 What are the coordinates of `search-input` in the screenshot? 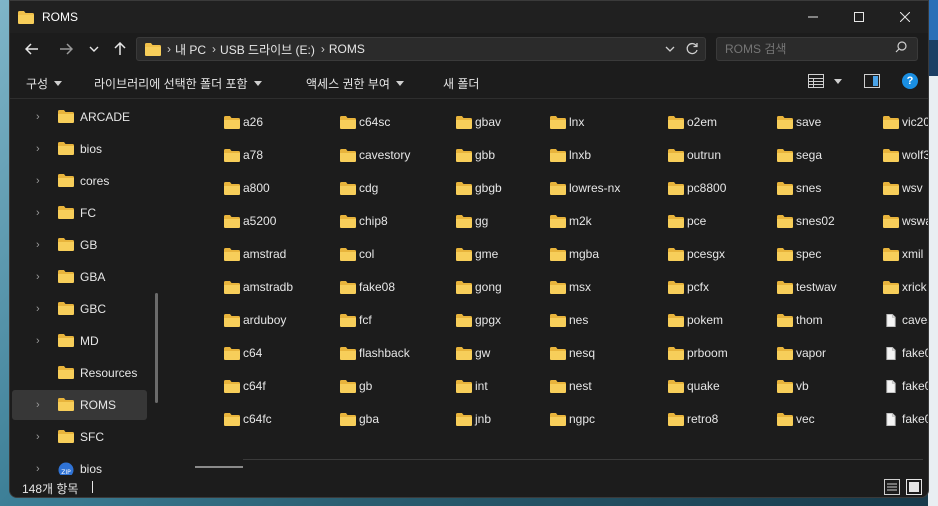 It's located at (805, 49).